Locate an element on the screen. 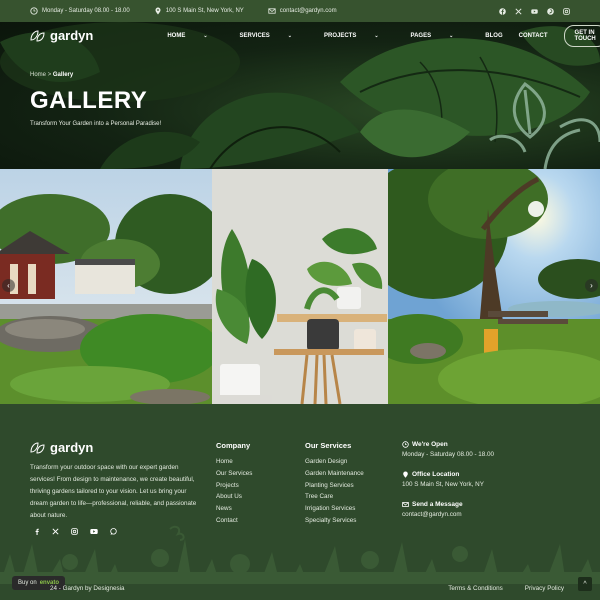 This screenshot has width=600, height=600. gallery-image-indoor-plants is located at coordinates (300, 286).